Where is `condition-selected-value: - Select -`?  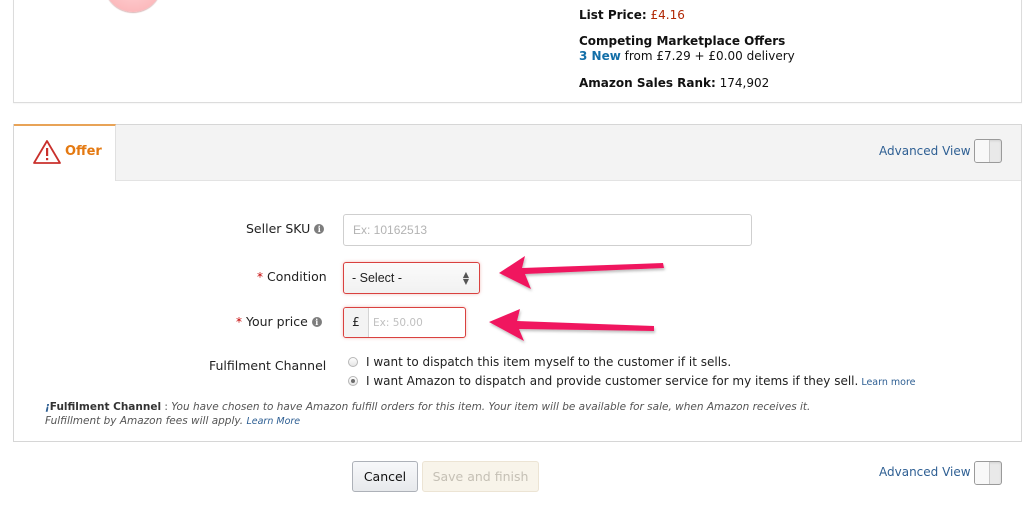
condition-selected-value: - Select - is located at coordinates (377, 278).